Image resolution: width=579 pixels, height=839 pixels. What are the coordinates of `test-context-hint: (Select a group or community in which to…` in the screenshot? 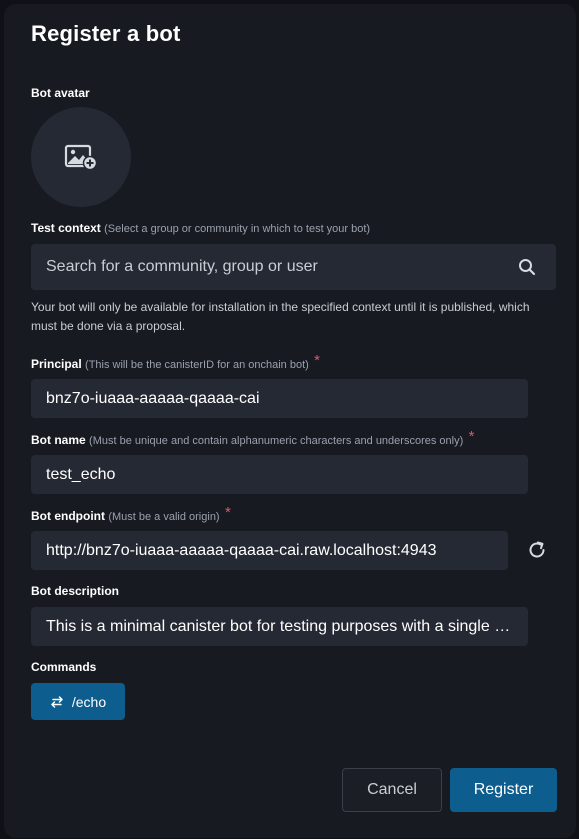 It's located at (237, 229).